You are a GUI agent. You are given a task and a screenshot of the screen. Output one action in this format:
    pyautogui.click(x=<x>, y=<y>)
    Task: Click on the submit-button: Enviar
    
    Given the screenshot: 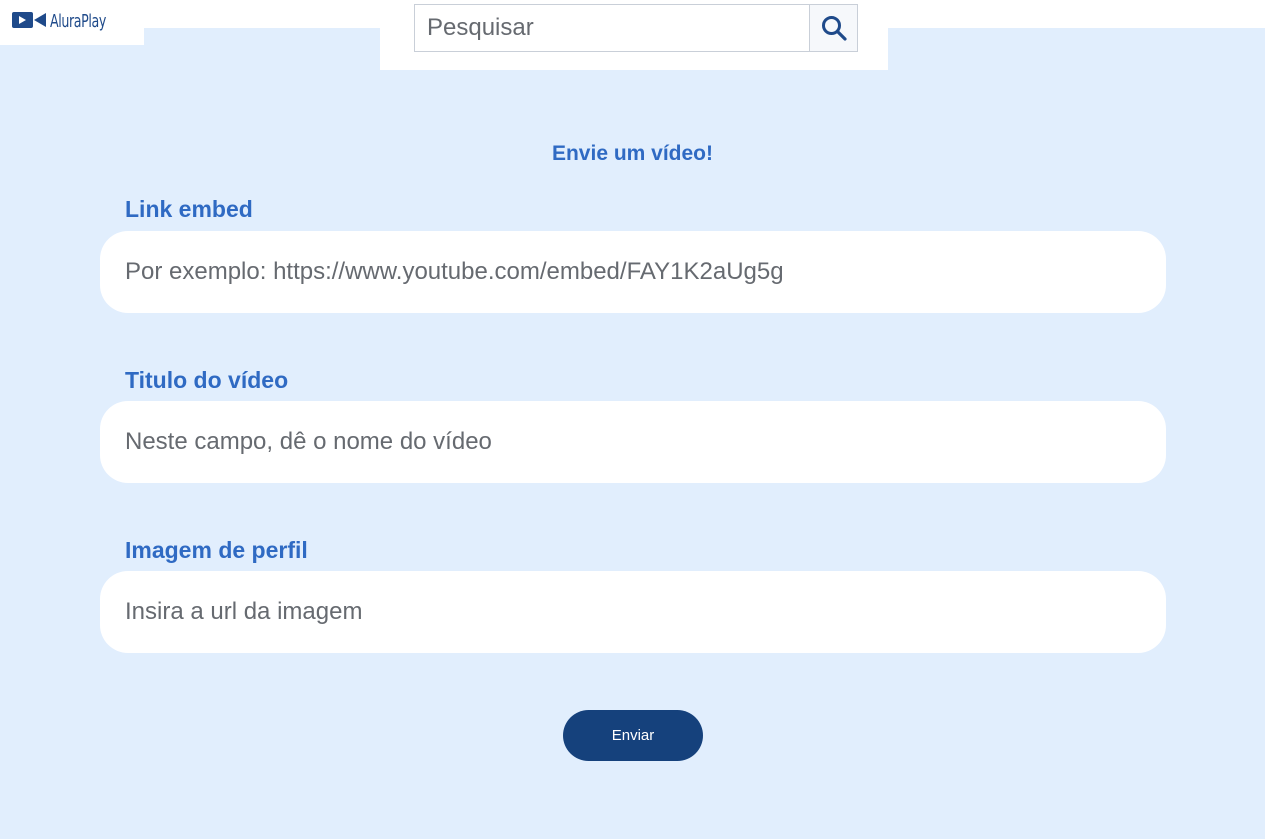 What is the action you would take?
    pyautogui.click(x=633, y=735)
    